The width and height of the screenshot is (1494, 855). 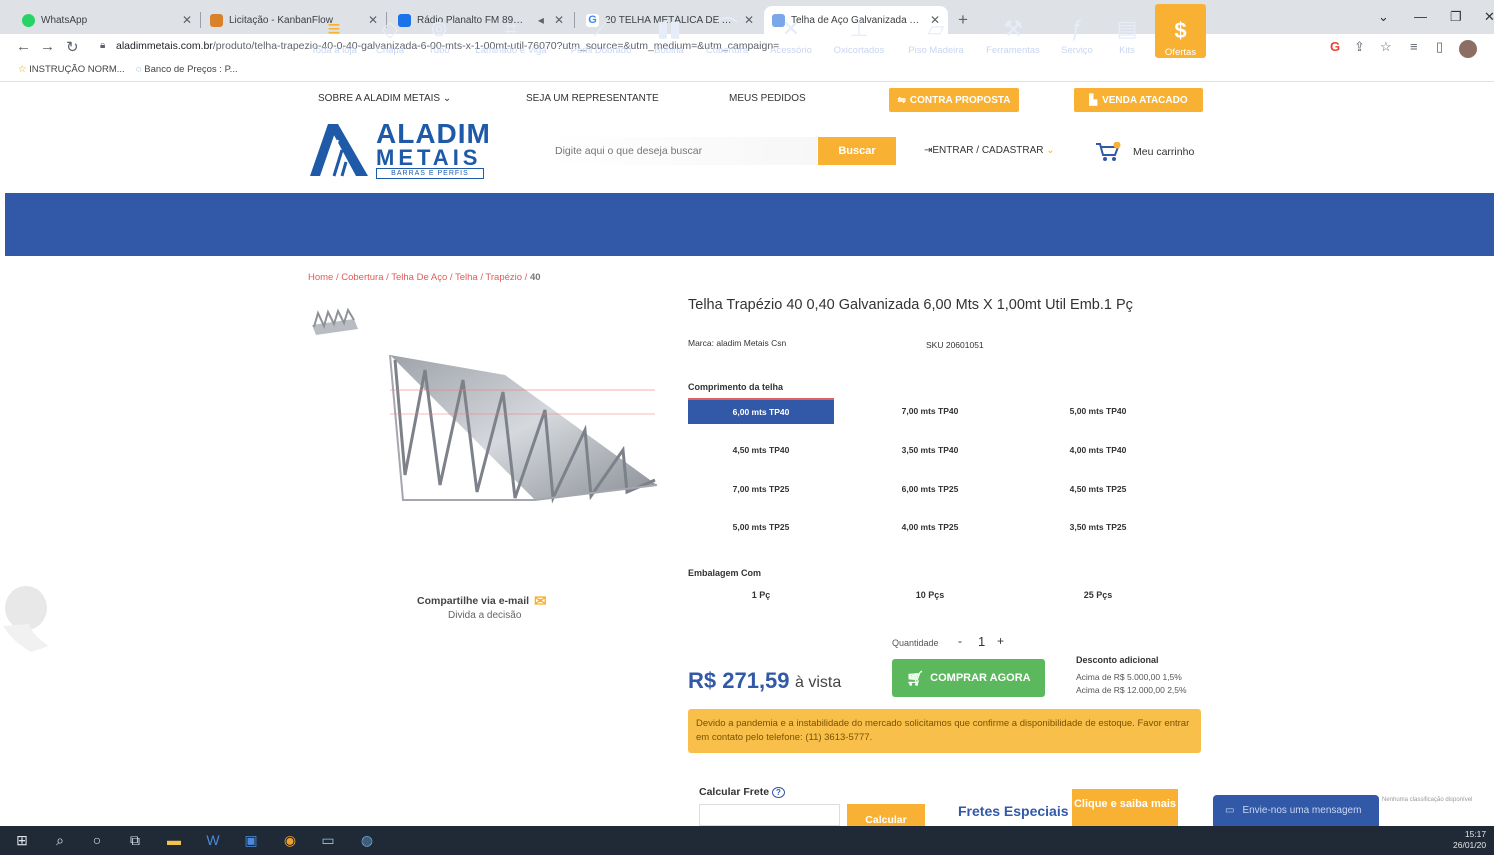 What do you see at coordinates (1296, 810) in the screenshot?
I see `chat-button: ▭ Envie-nos uma mensagem` at bounding box center [1296, 810].